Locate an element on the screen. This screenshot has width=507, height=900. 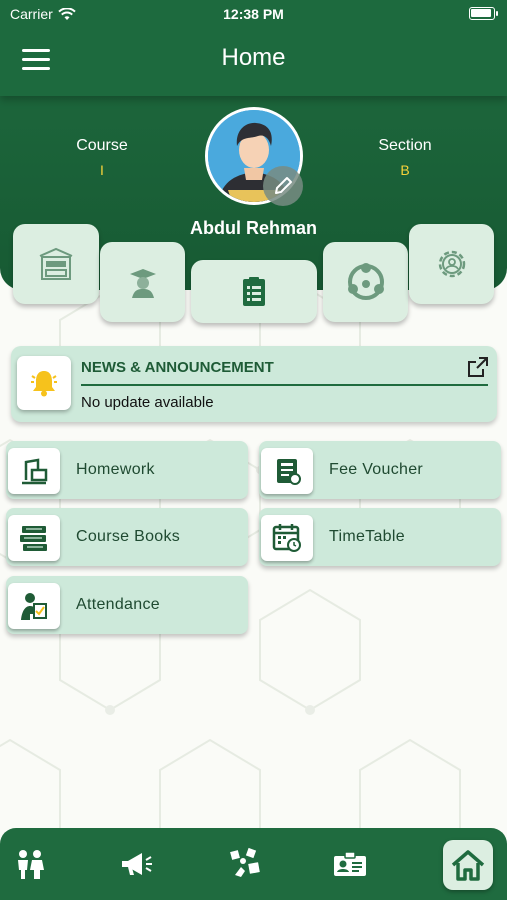
pencil-icon is located at coordinates (283, 185).